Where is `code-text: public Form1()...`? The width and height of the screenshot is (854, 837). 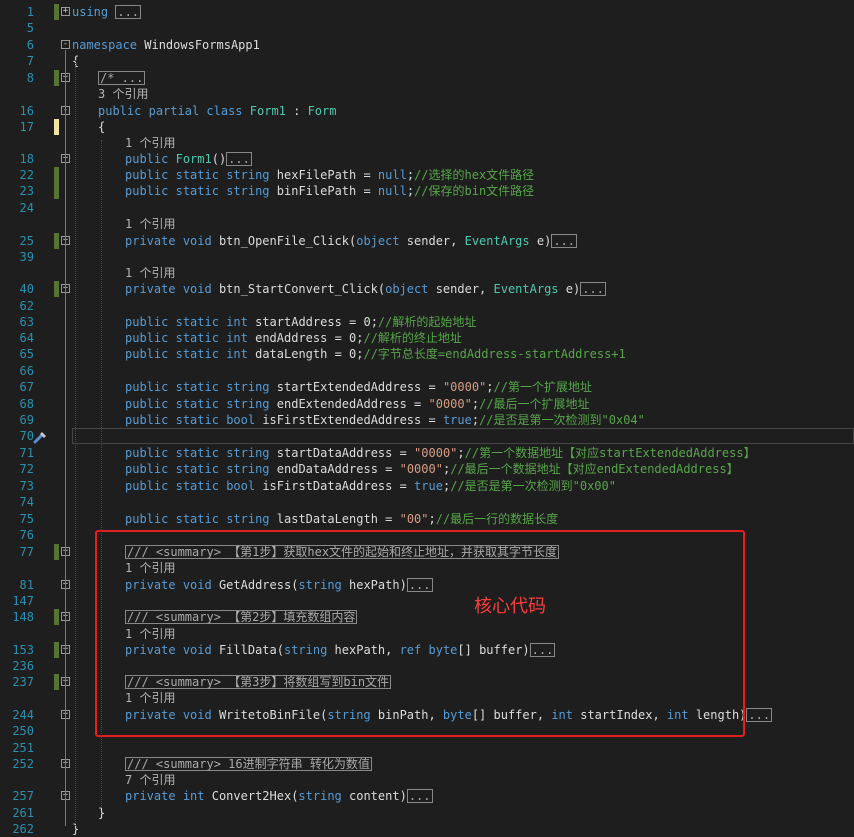 code-text: public Form1()... is located at coordinates (188, 159).